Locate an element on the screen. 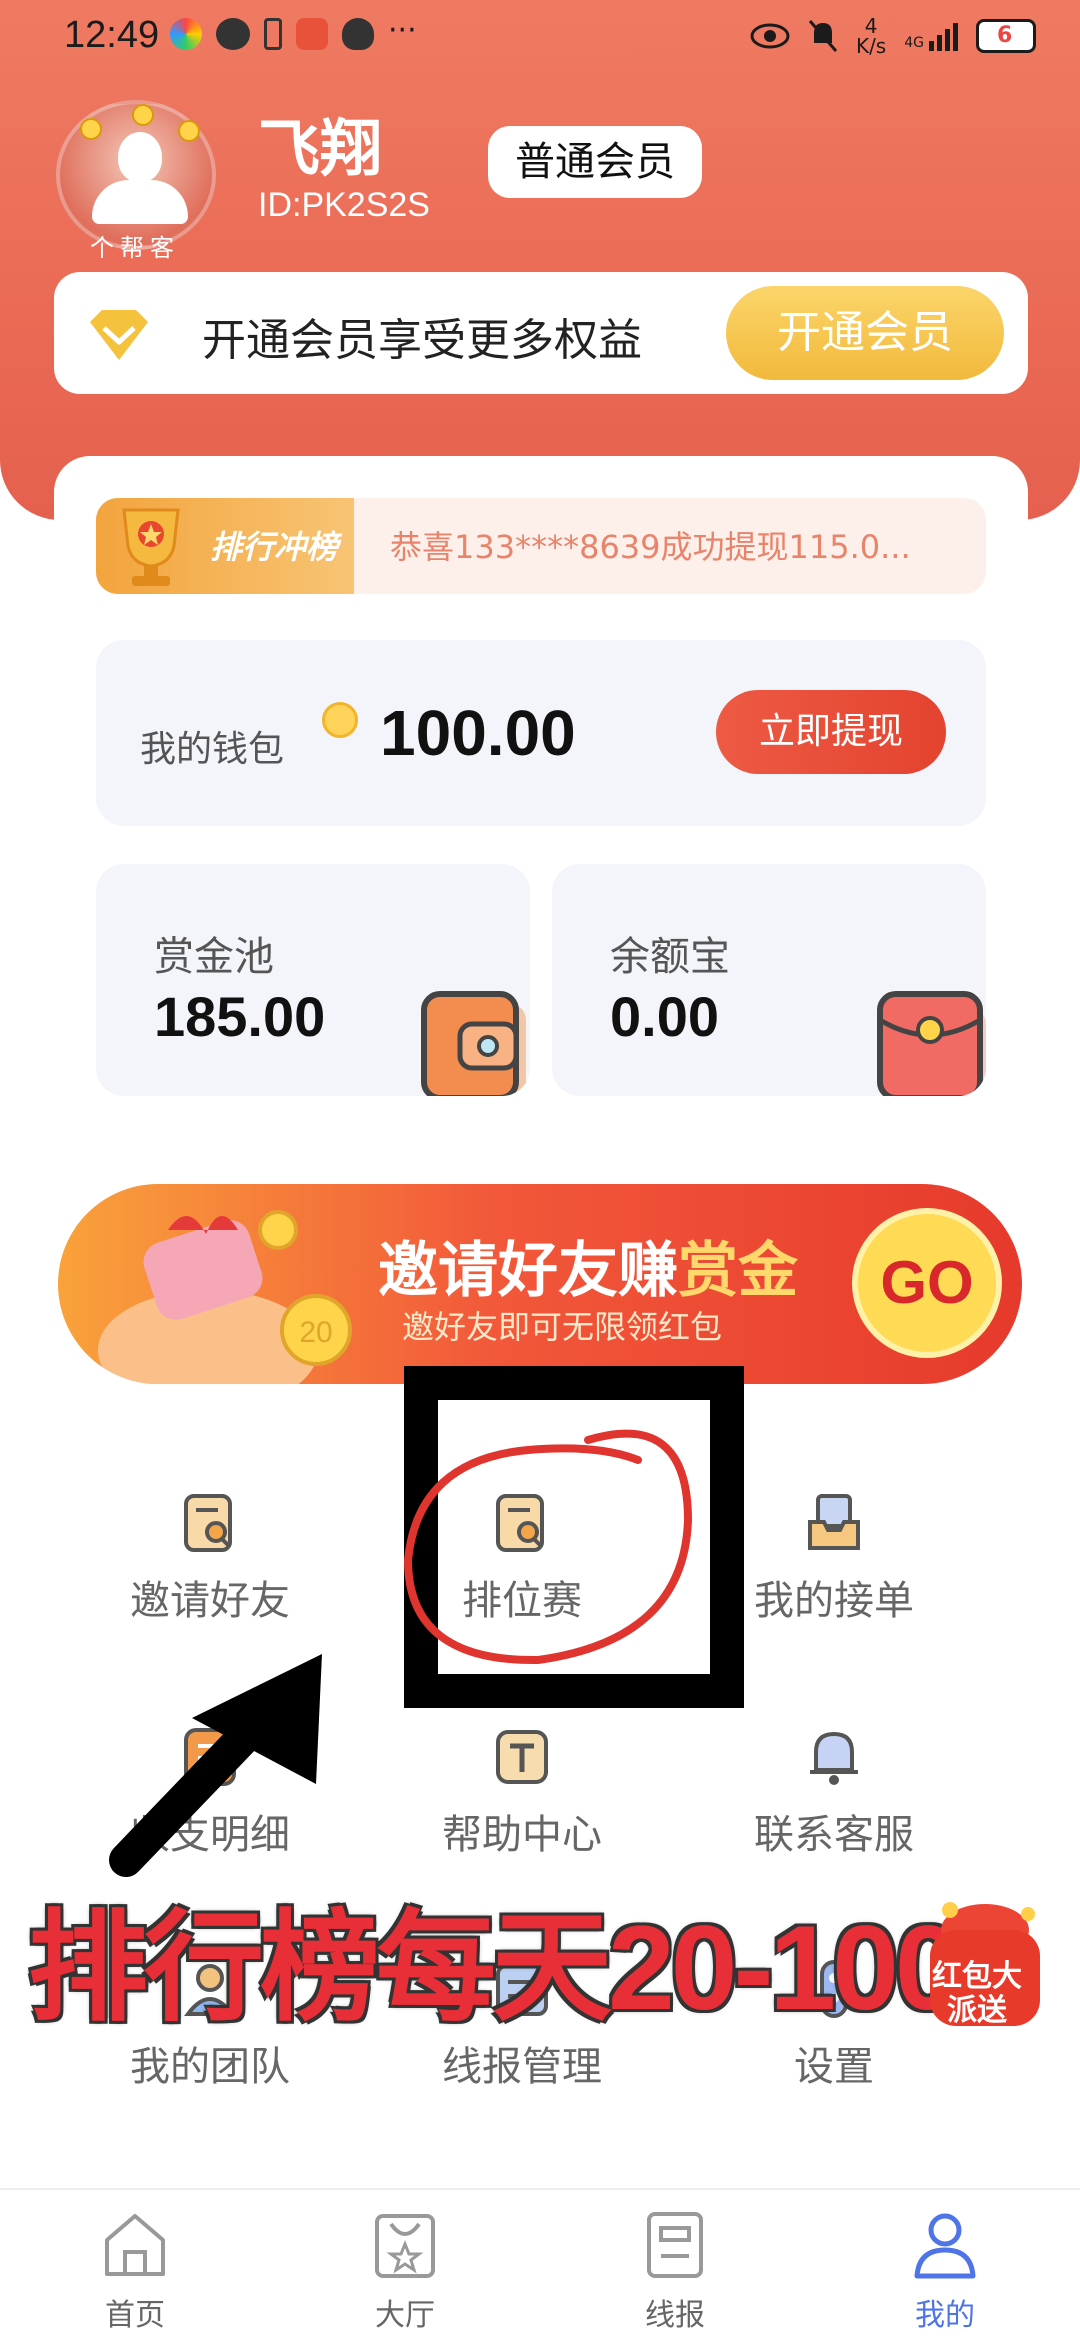 The image size is (1080, 2340). inbox-icon is located at coordinates (834, 1522).